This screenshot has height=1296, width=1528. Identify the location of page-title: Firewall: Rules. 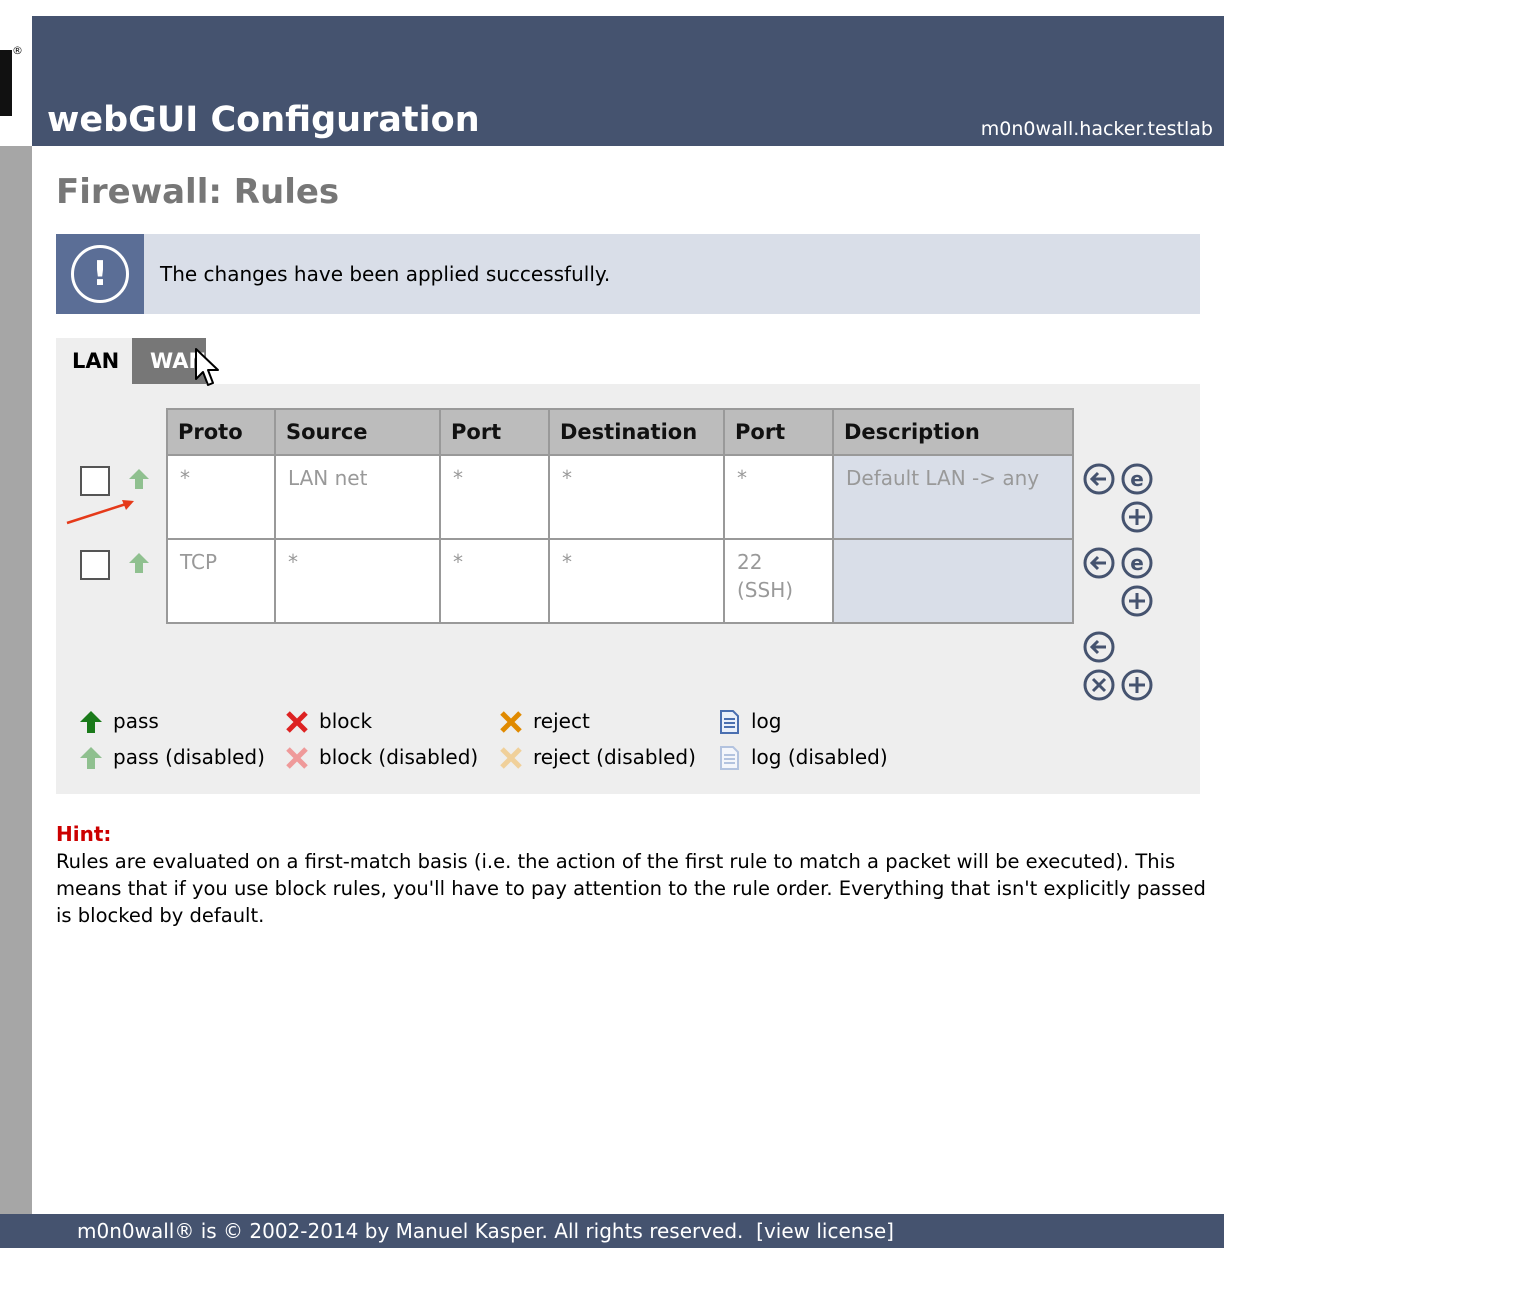
(198, 192).